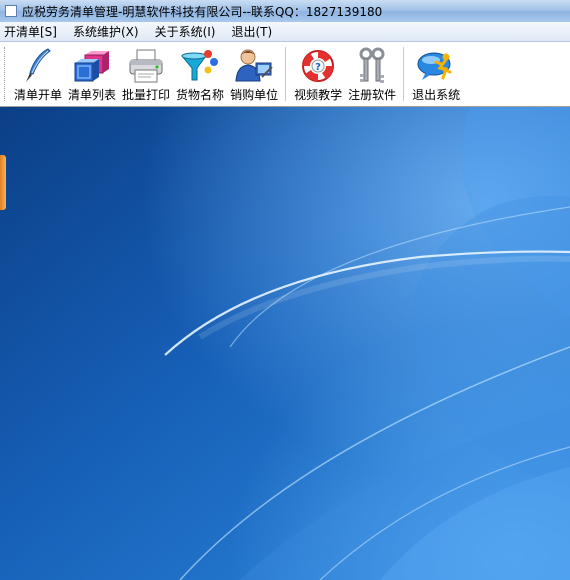 Image resolution: width=570 pixels, height=580 pixels. What do you see at coordinates (436, 95) in the screenshot?
I see `exit-system-label: 退出系统` at bounding box center [436, 95].